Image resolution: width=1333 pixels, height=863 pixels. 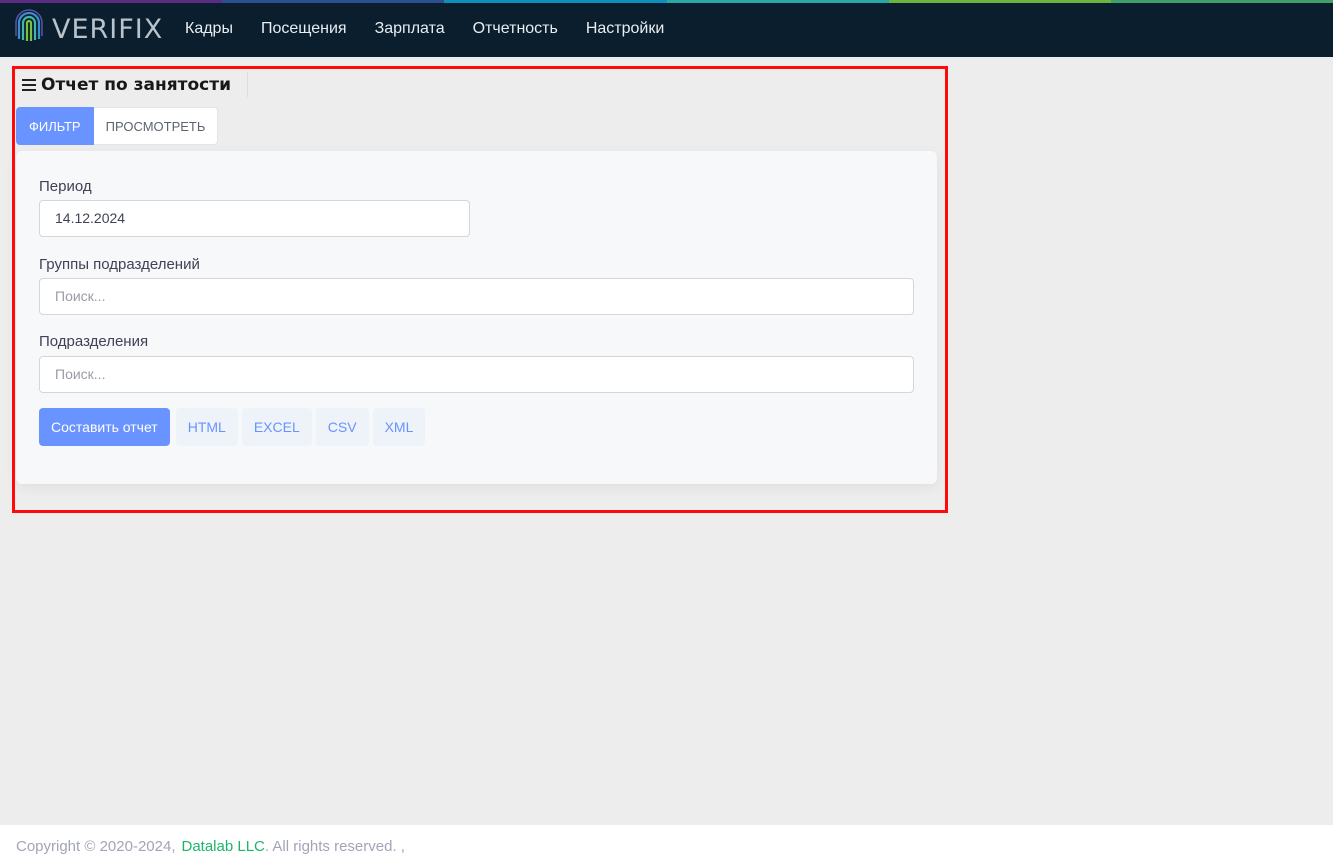 What do you see at coordinates (334, 846) in the screenshot?
I see `footer-suffix: . All rights reserved. ,` at bounding box center [334, 846].